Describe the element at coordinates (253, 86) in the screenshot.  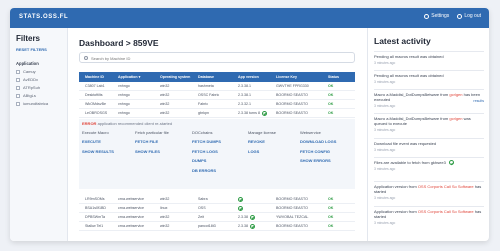
I see `cell-app-version: 2.3.38.1` at that location.